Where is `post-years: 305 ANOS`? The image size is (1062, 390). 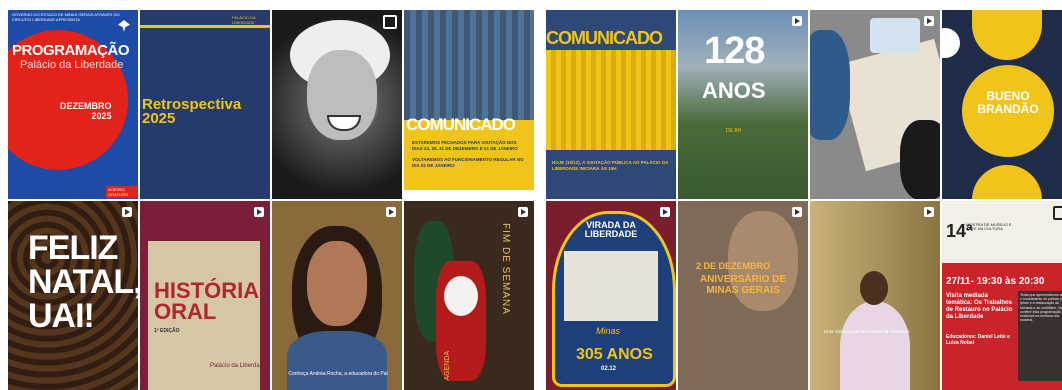
post-years: 305 ANOS is located at coordinates (614, 354).